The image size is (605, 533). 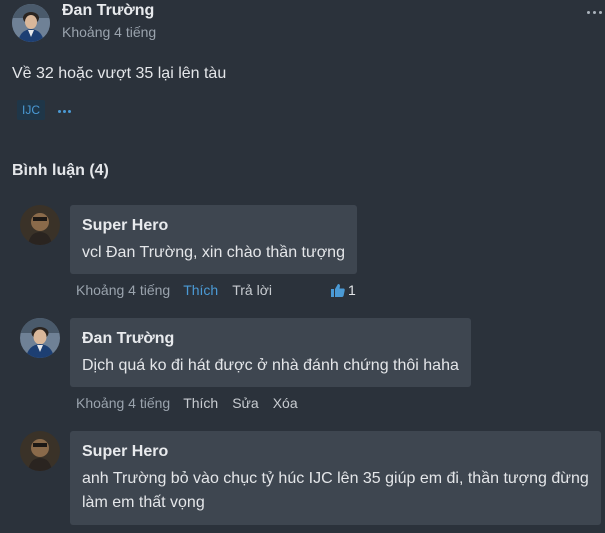 What do you see at coordinates (31, 110) in the screenshot?
I see `stock-tag-ijc: IJC` at bounding box center [31, 110].